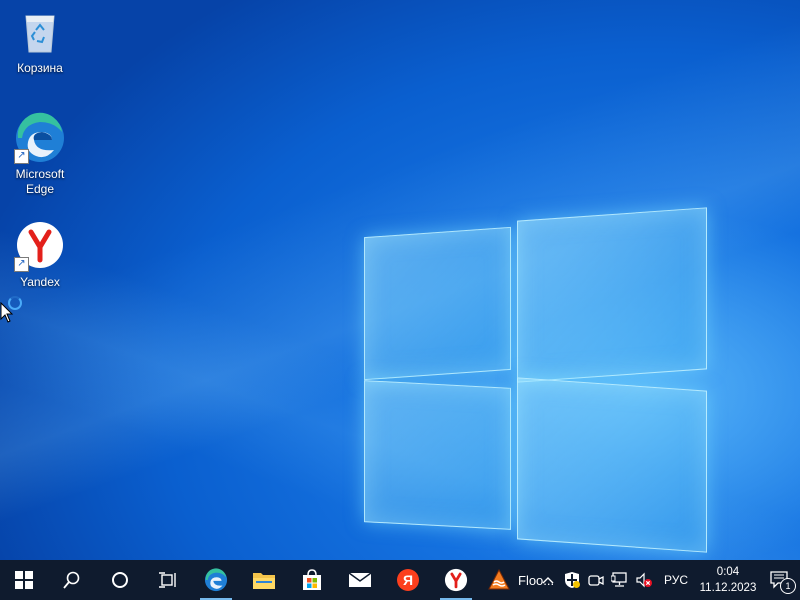  I want to click on clock-time: 0:04, so click(728, 572).